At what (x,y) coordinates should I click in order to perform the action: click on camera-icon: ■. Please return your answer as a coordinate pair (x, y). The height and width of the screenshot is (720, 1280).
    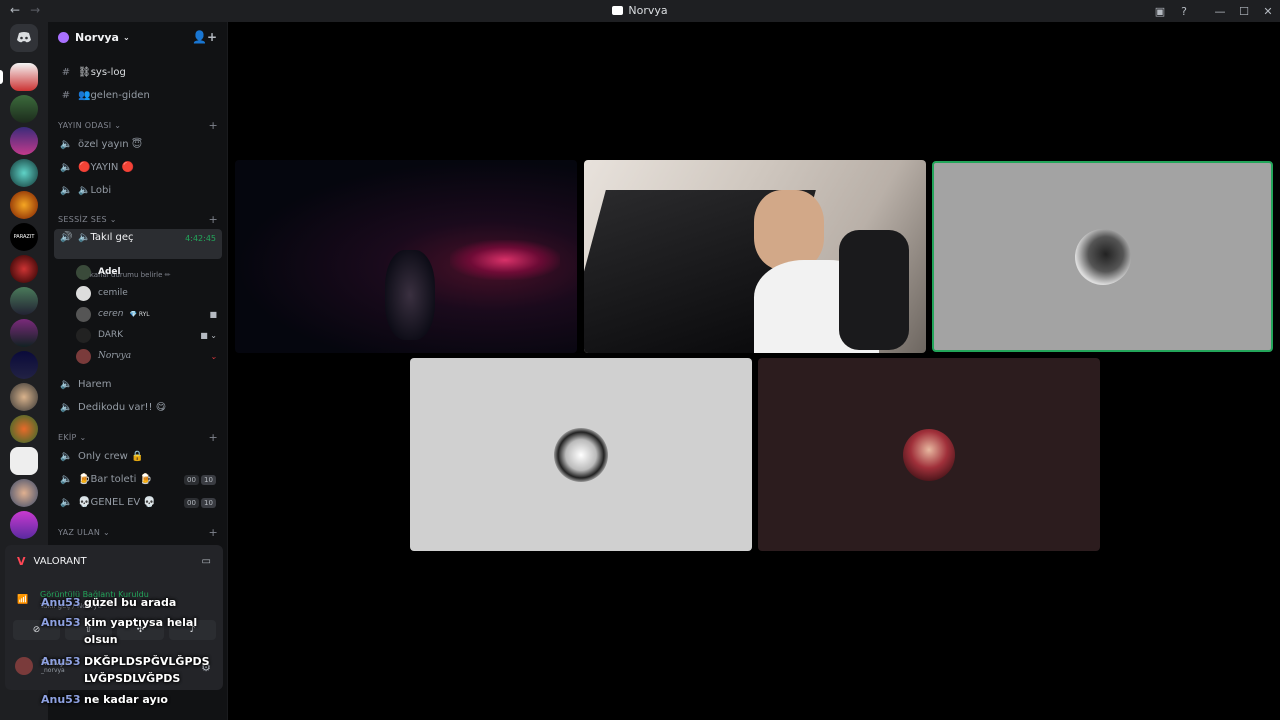
    Looking at the image, I should click on (213, 314).